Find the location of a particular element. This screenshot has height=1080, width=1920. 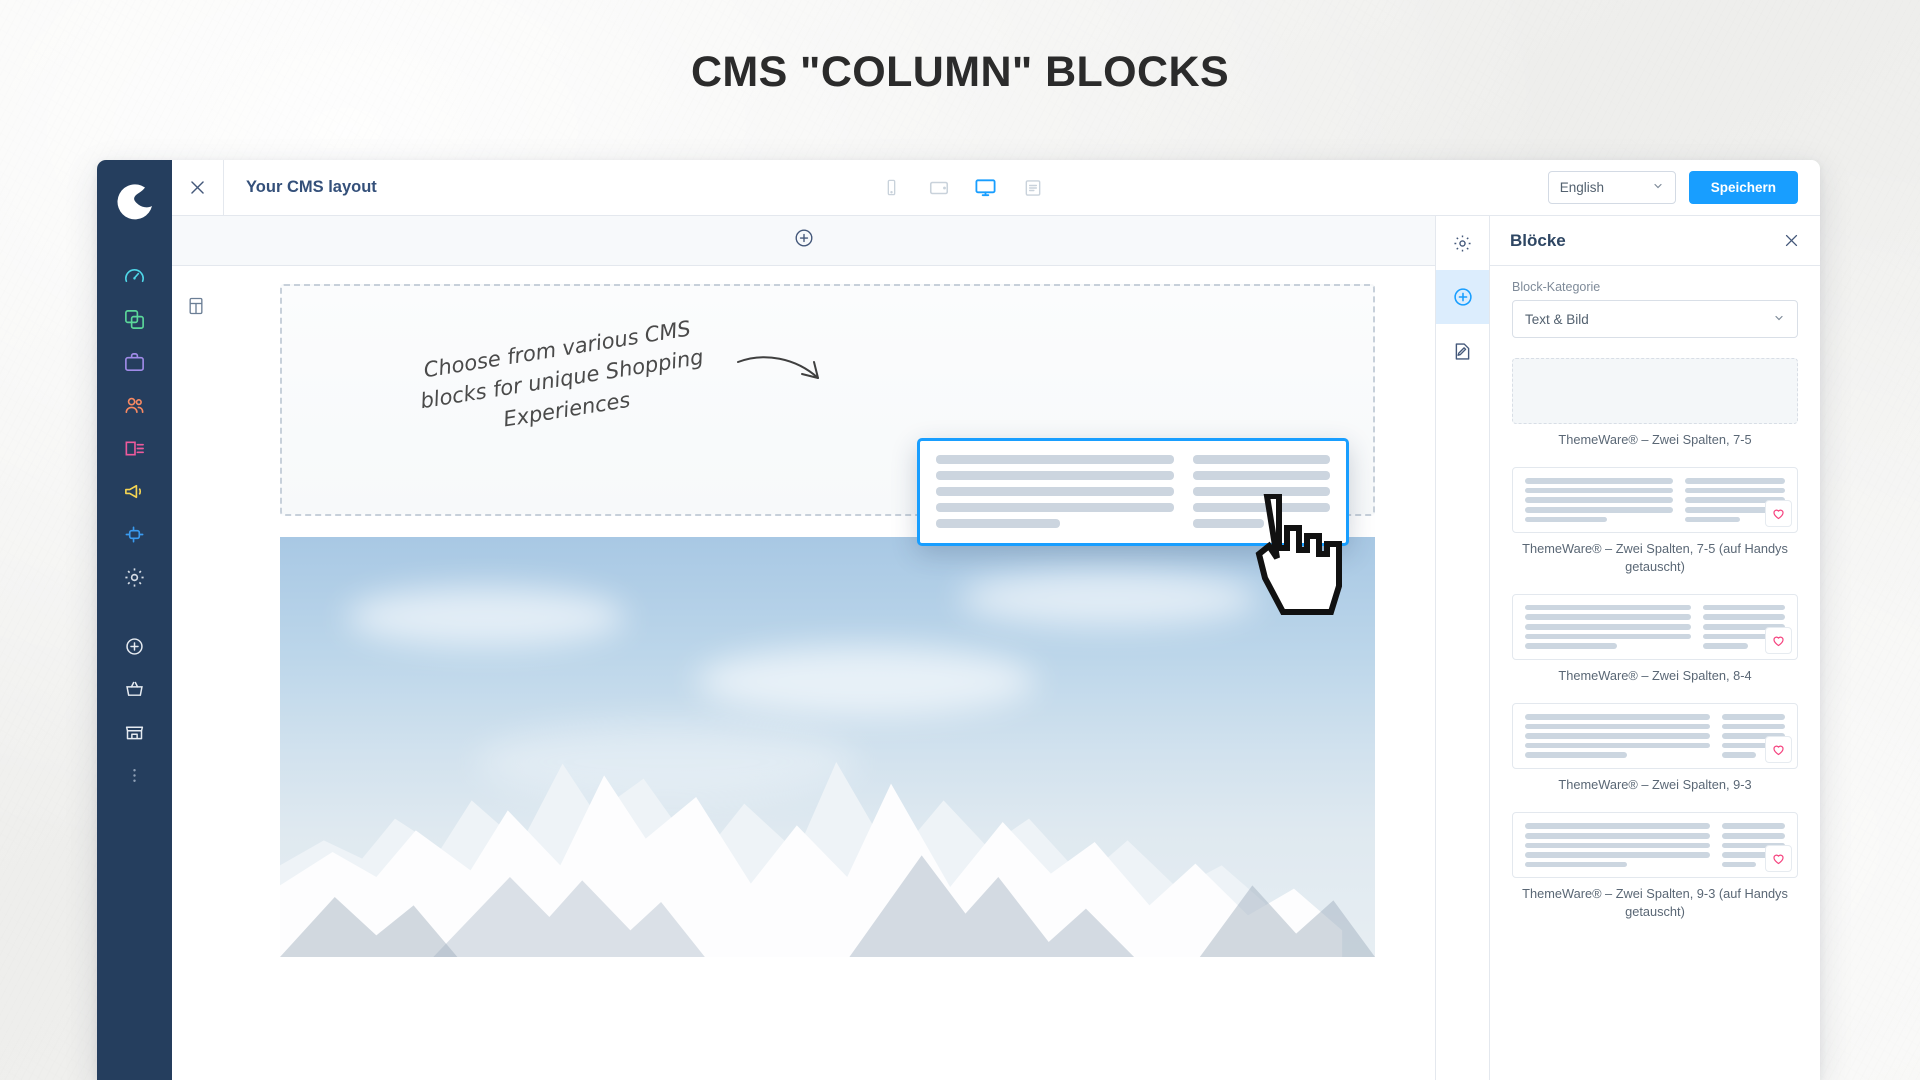

block-category-value: Text & Bild is located at coordinates (1557, 319).